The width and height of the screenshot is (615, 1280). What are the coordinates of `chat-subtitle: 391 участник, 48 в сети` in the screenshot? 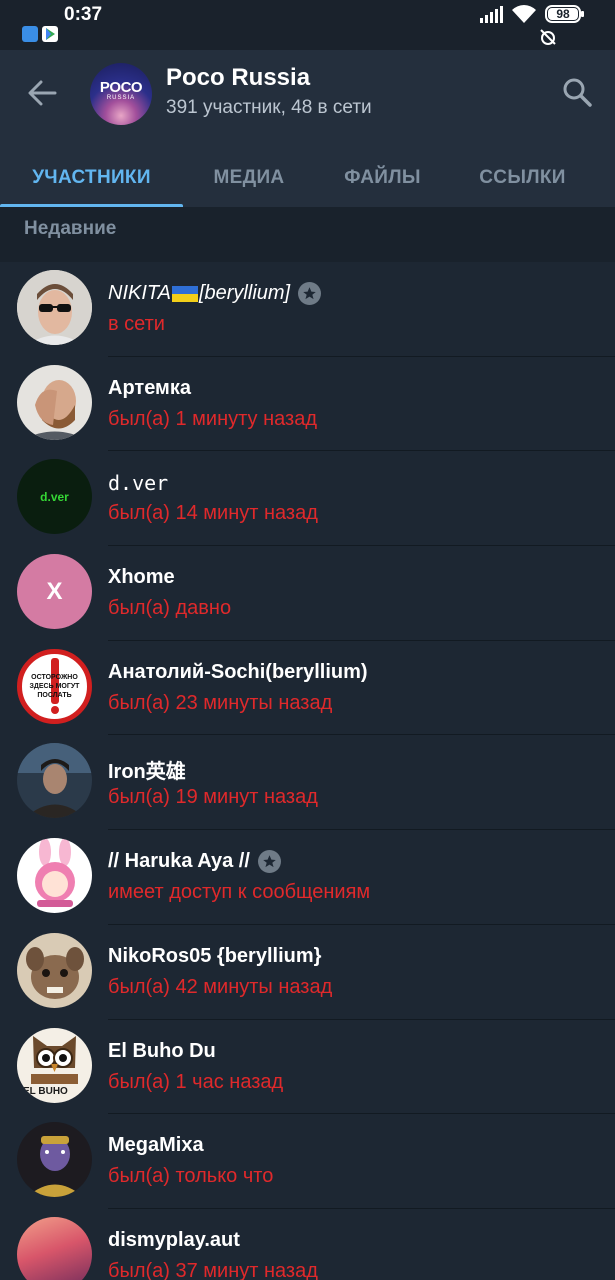 It's located at (269, 107).